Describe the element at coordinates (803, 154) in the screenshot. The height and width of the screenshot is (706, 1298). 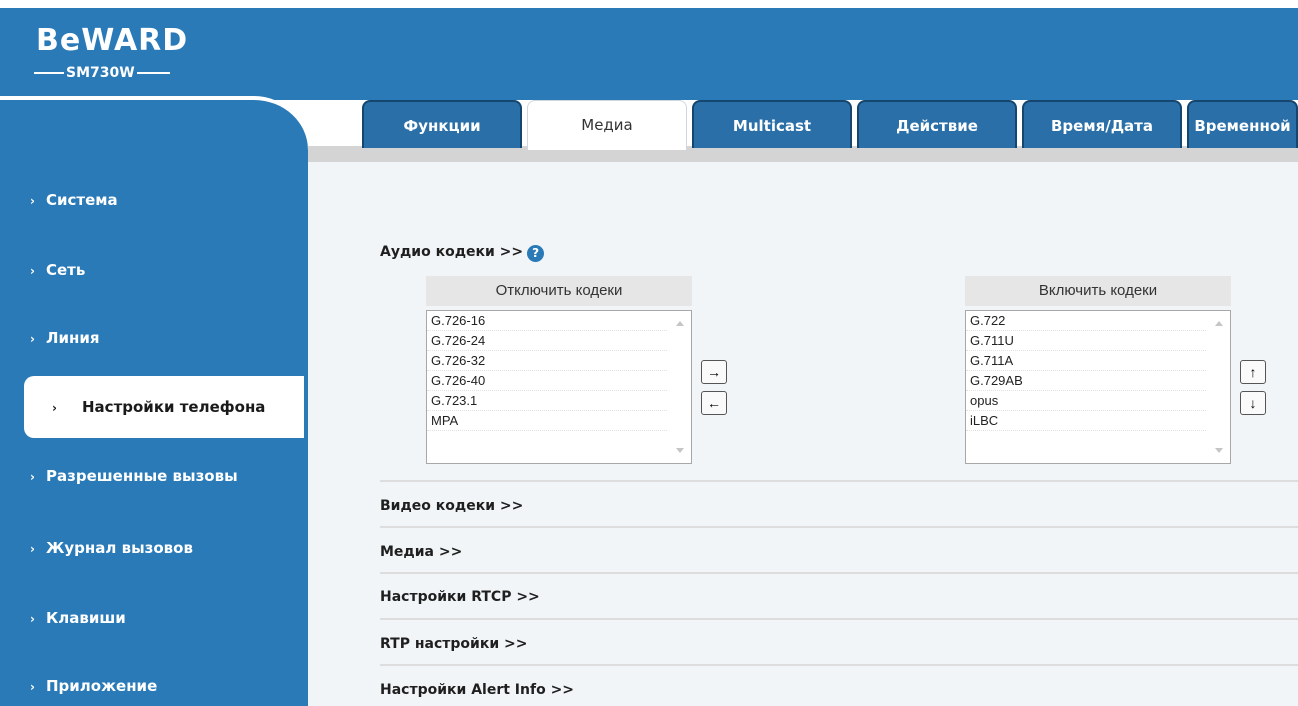
I see `tab-strip` at that location.